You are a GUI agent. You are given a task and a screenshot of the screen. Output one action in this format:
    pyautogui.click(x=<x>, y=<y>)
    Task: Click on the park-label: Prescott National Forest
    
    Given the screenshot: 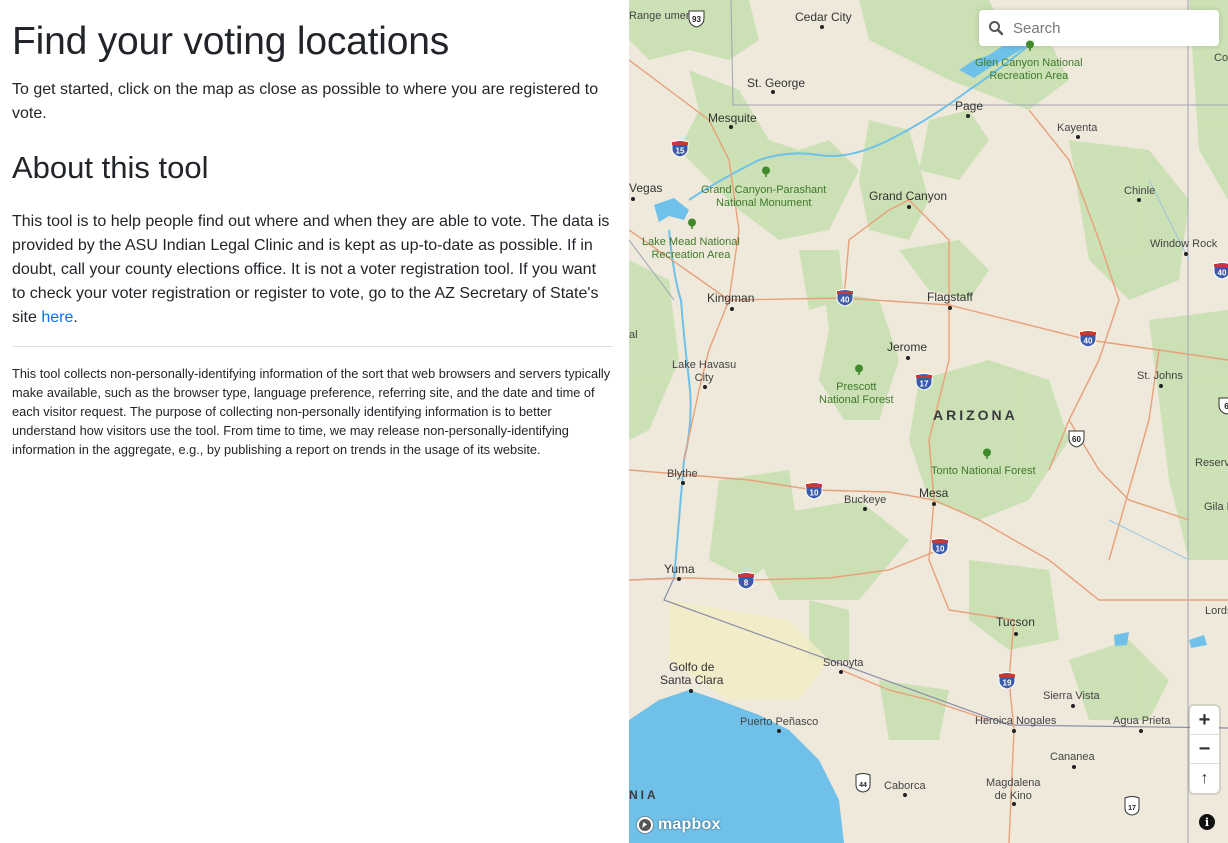 What is the action you would take?
    pyautogui.click(x=856, y=393)
    